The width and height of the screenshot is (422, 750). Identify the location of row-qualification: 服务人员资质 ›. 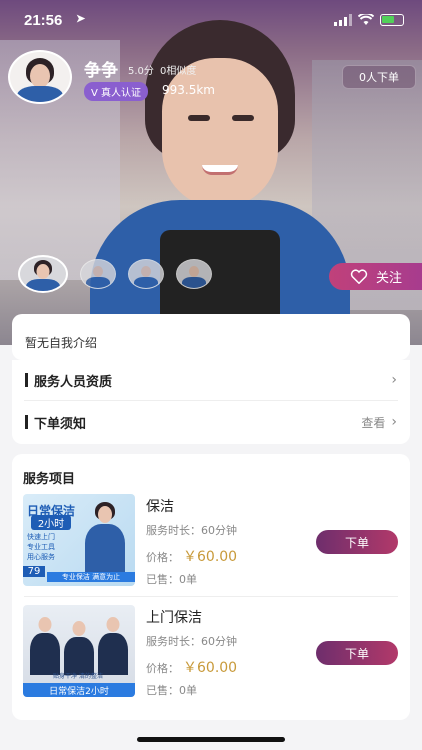
(211, 380).